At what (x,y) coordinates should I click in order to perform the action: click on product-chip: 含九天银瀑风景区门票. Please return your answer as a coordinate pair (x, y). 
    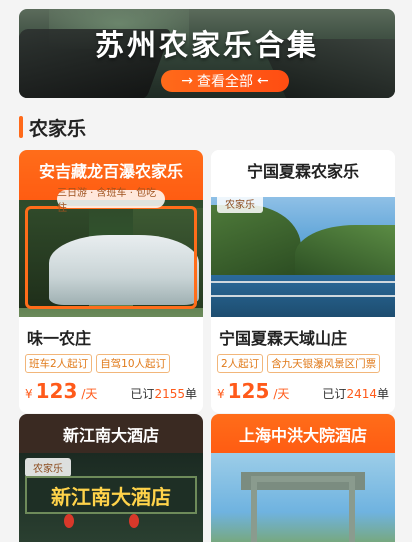
    Looking at the image, I should click on (324, 363).